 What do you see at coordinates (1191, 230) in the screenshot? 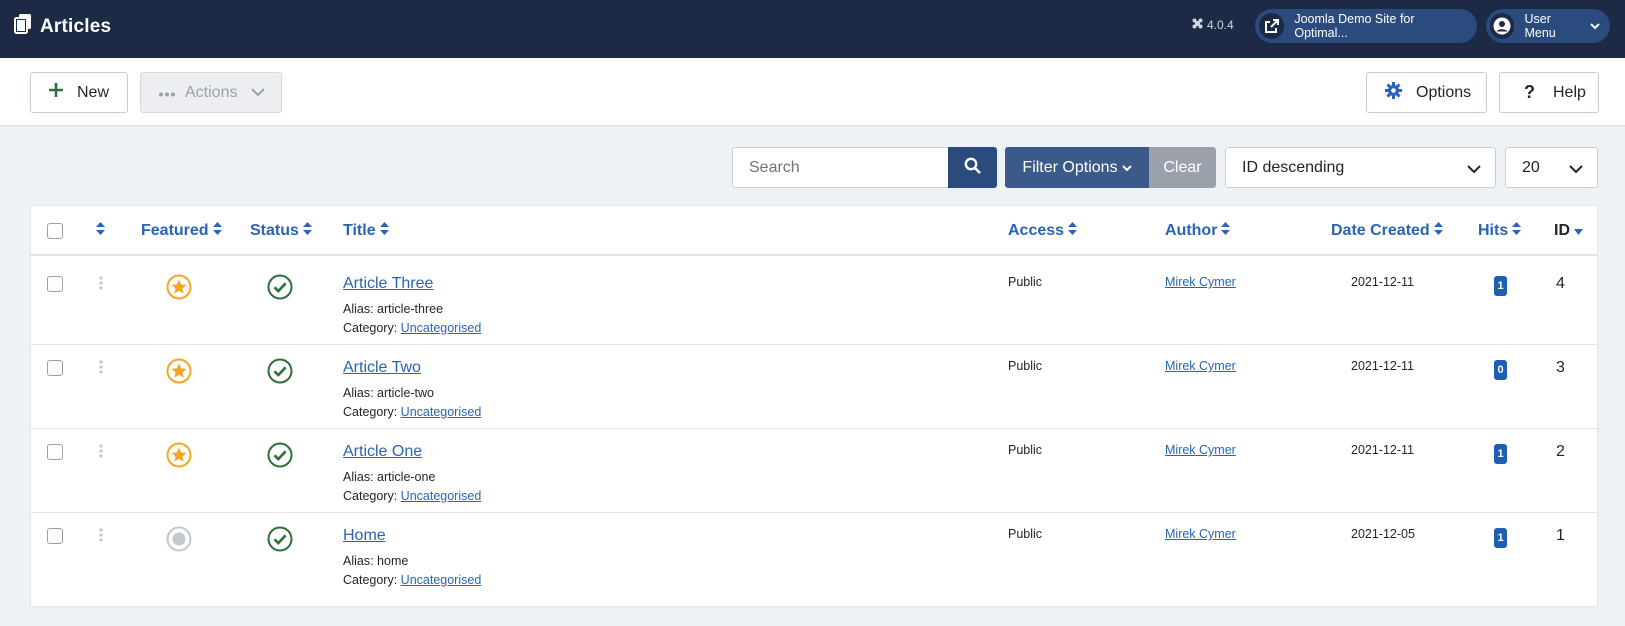
I see `author-header-label: Author` at bounding box center [1191, 230].